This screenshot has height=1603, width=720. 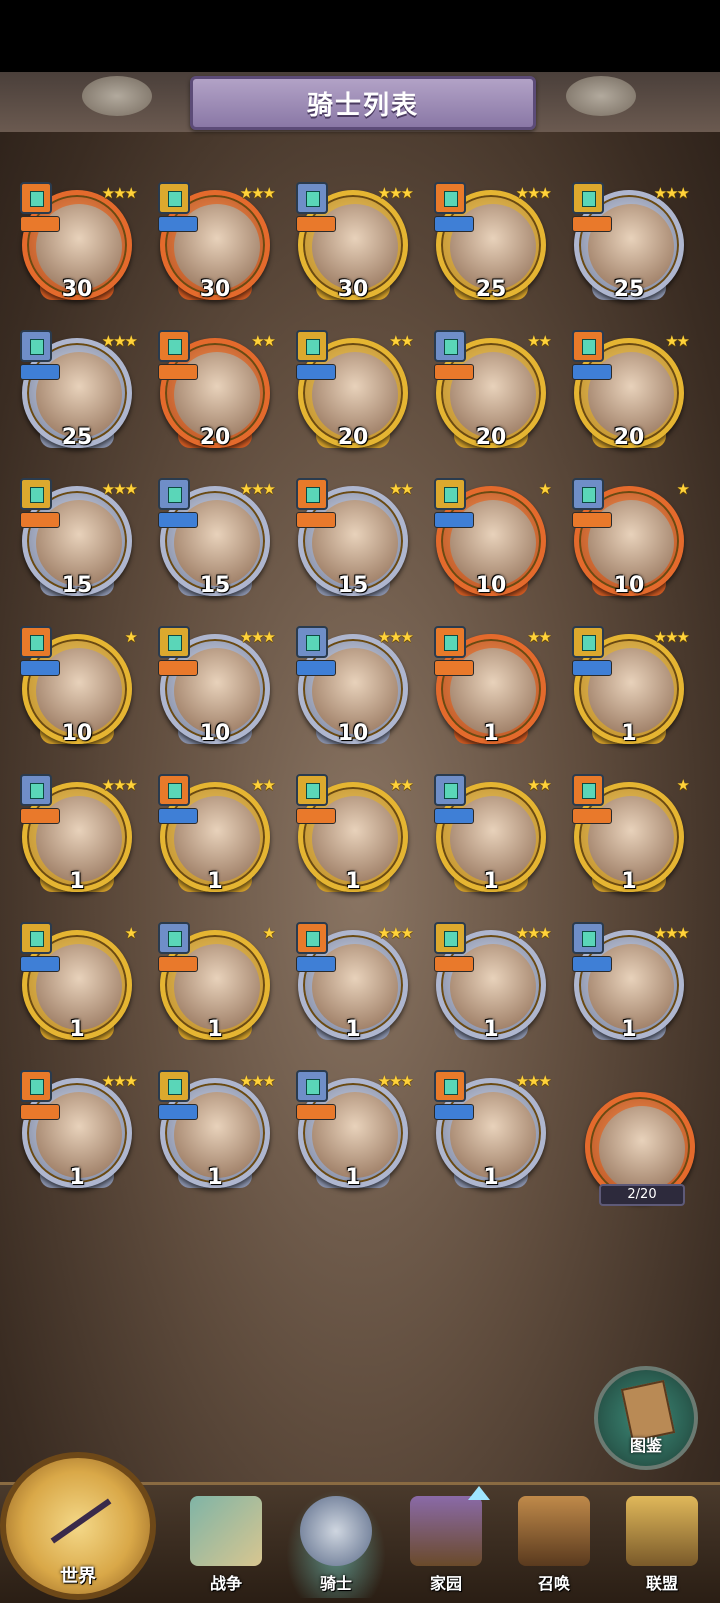 I want to click on house-icon, so click(x=446, y=1531).